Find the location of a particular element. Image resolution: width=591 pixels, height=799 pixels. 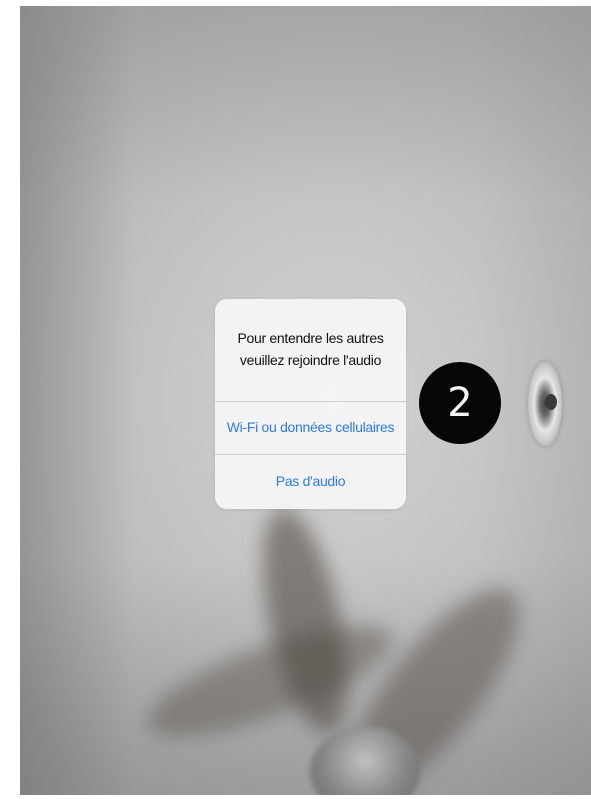

wifi-cellular-audio-button: Wi-Fi ou données cellulaires is located at coordinates (310, 427).